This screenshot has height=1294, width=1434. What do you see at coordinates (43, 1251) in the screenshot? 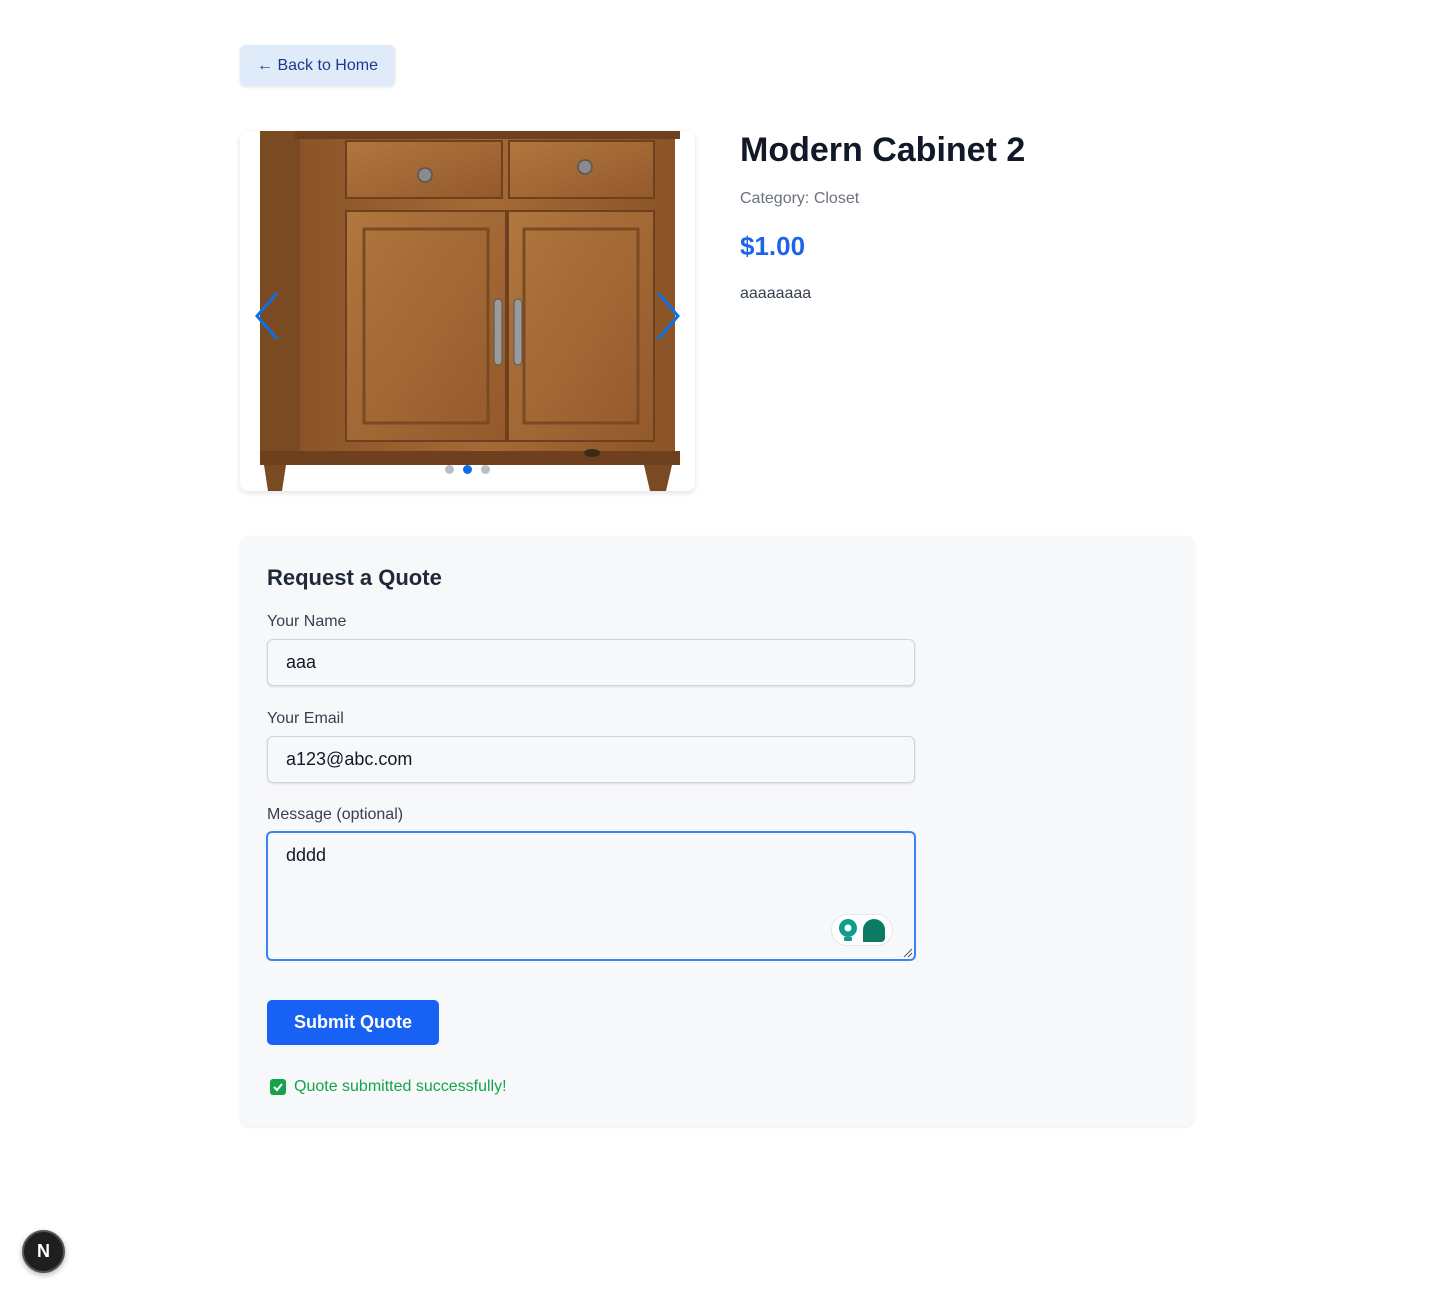
I see `nextjs-dev-badge: N` at bounding box center [43, 1251].